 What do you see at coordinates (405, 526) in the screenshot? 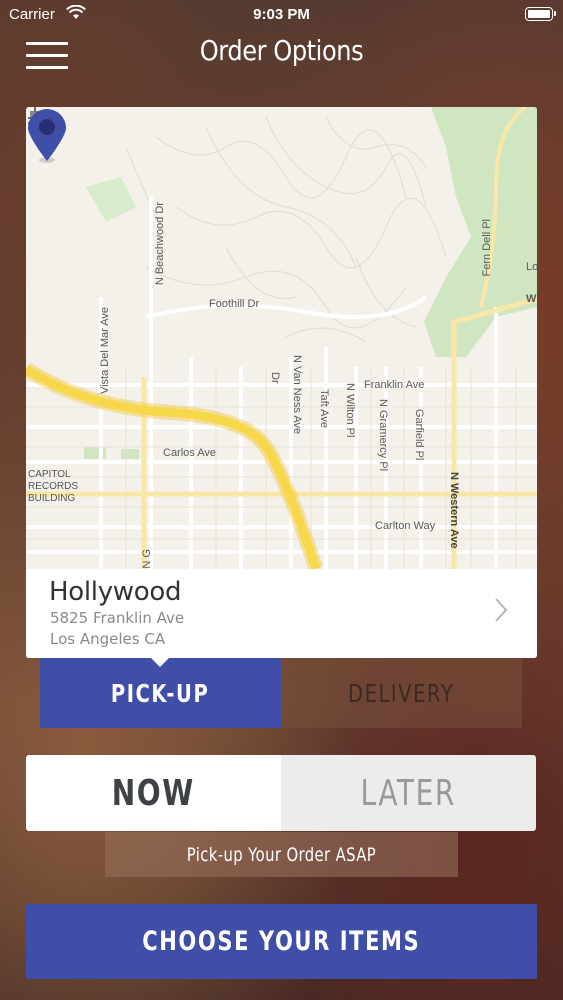
I see `map-label: Carlton Way` at bounding box center [405, 526].